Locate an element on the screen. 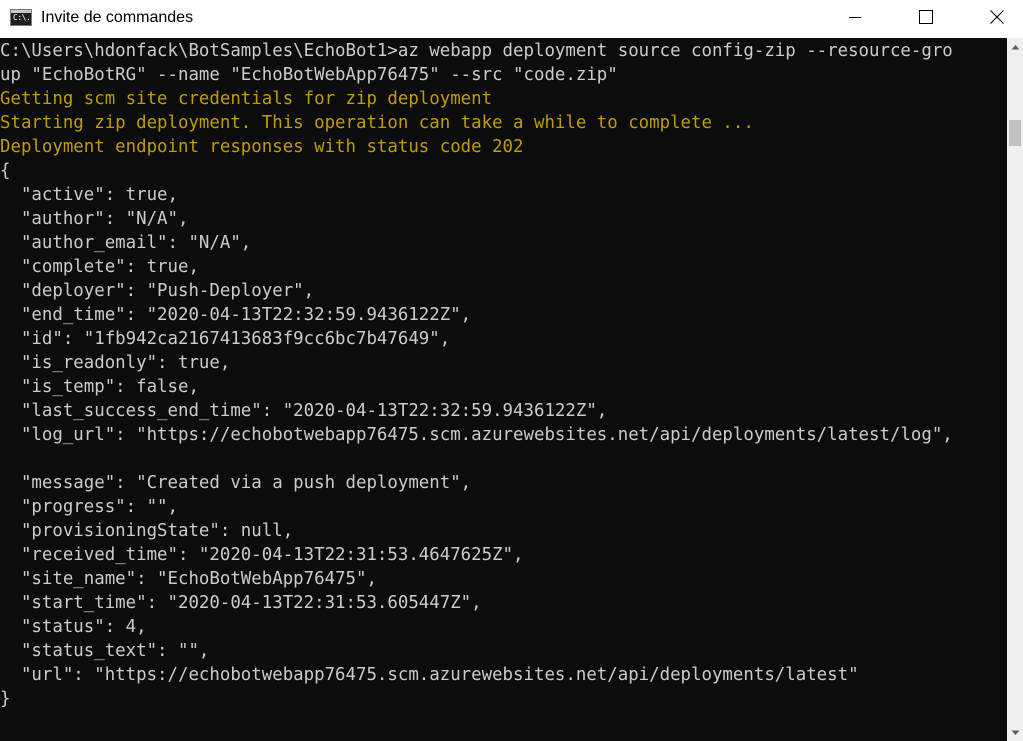 The height and width of the screenshot is (741, 1023). console-line: "complete": true, is located at coordinates (99, 267).